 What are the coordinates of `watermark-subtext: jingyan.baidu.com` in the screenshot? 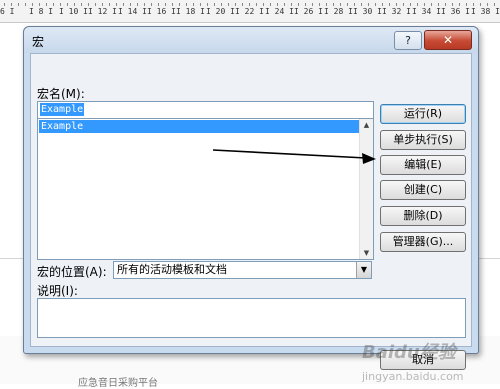 It's located at (413, 376).